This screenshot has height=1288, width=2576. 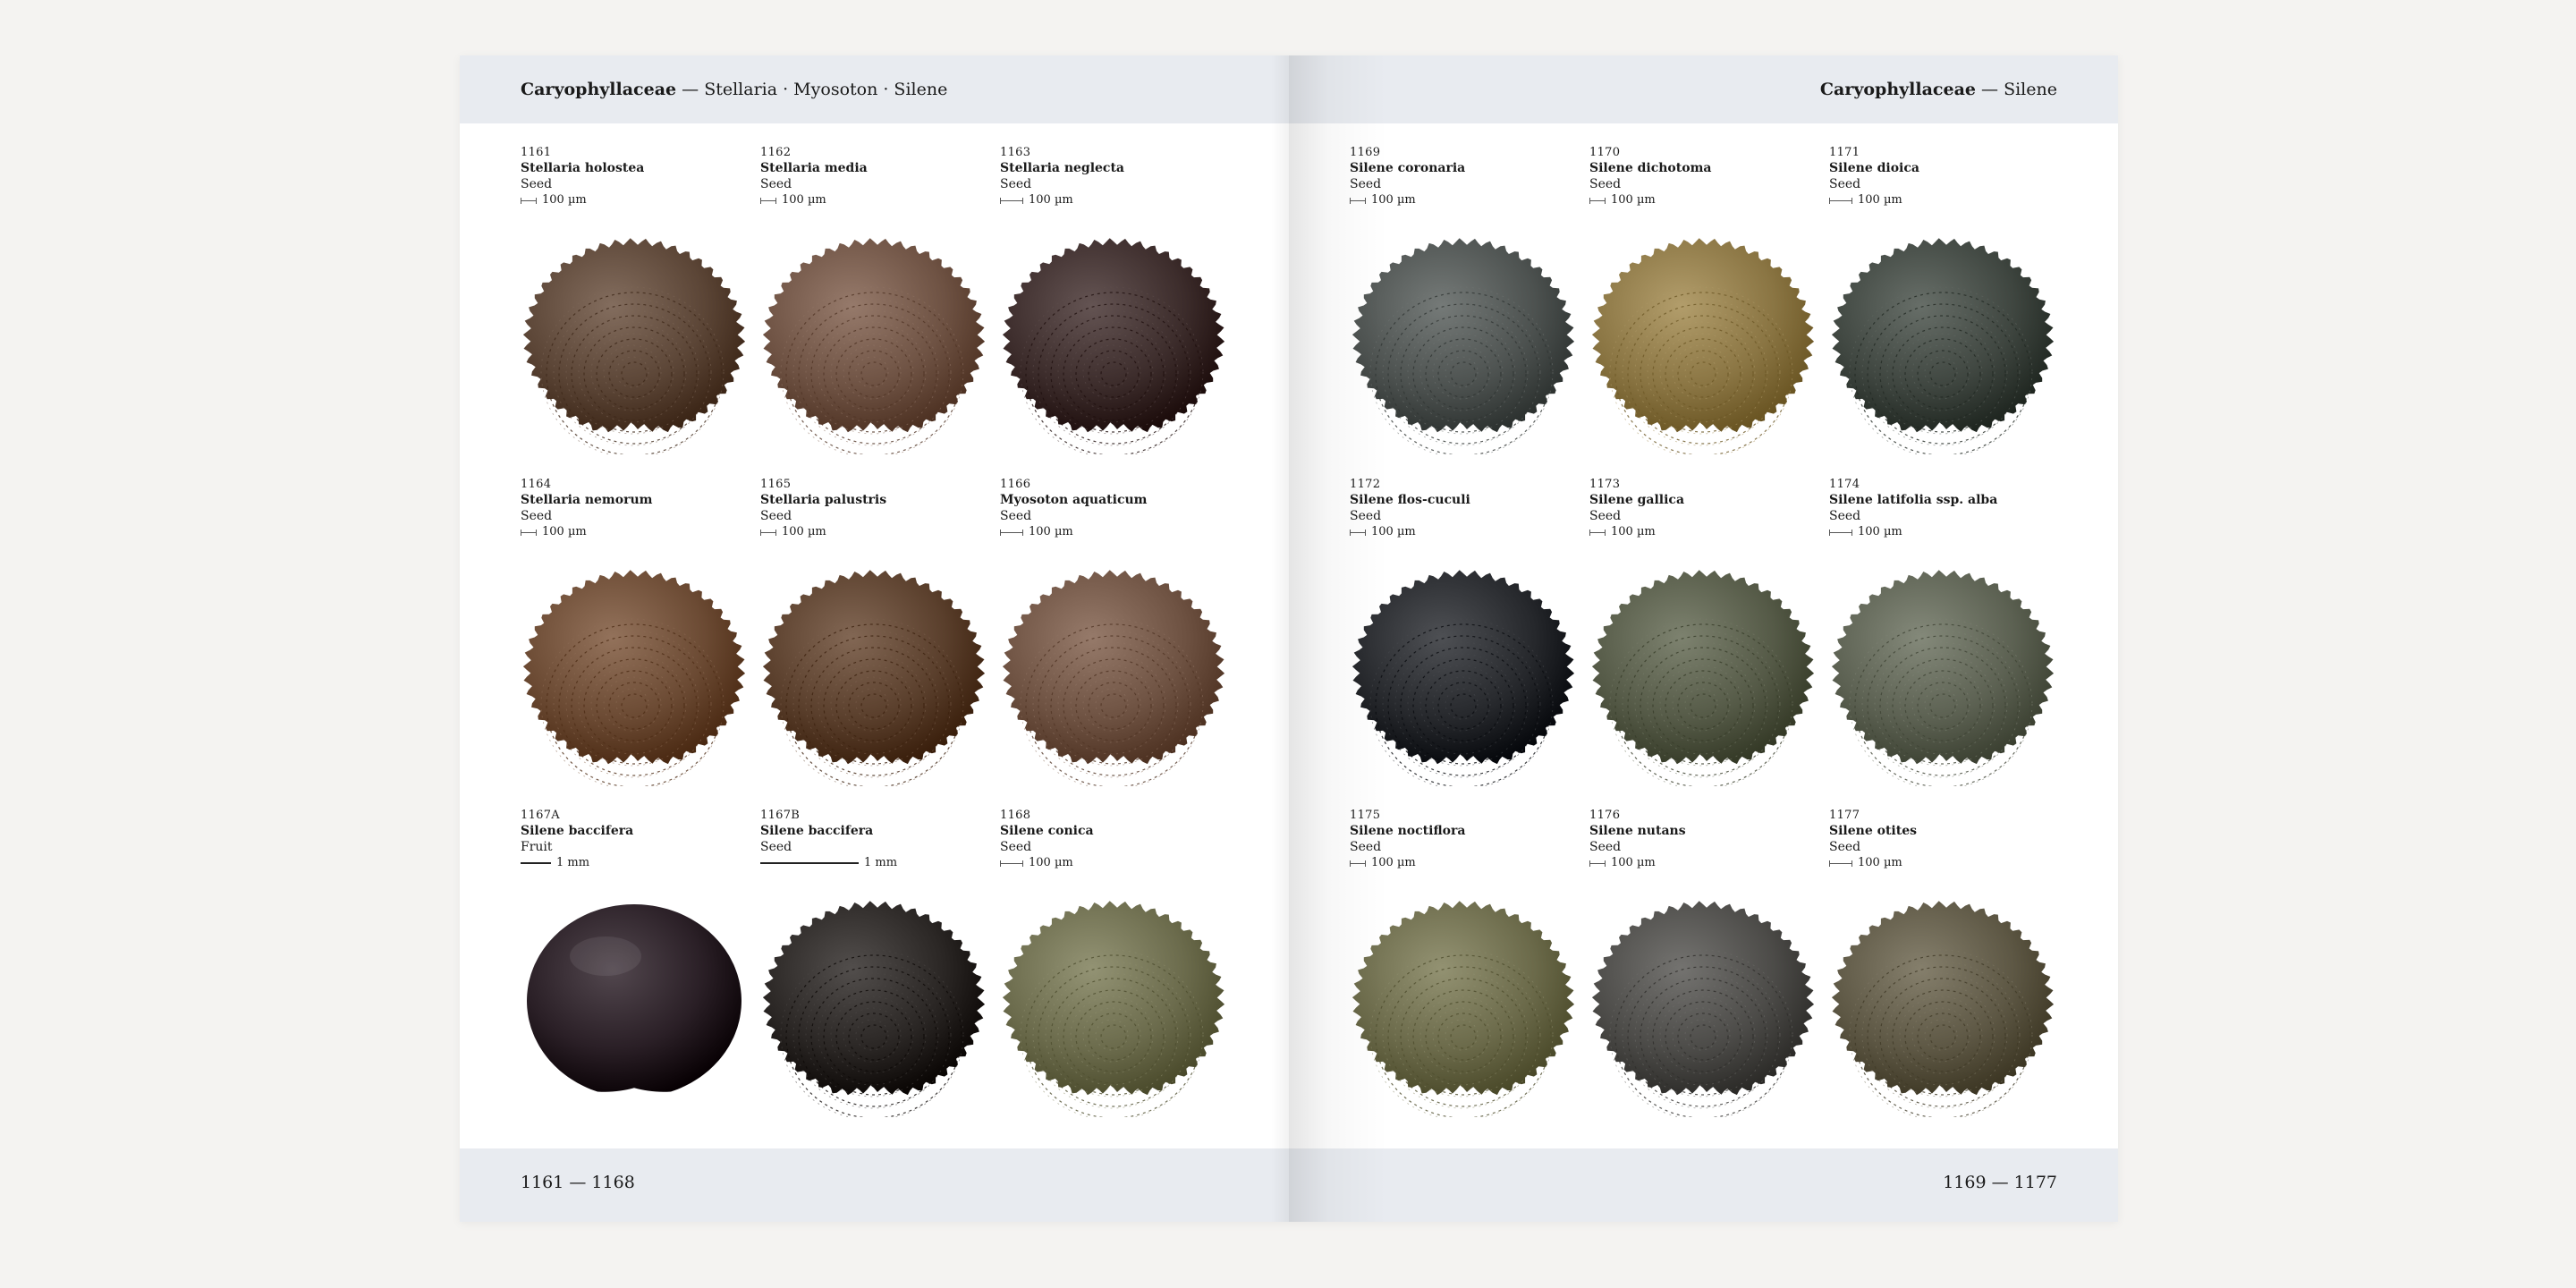 I want to click on specimen-card: 1174 Silene latifolia ssp. alba Seed 100 µm, so click(x=1942, y=642).